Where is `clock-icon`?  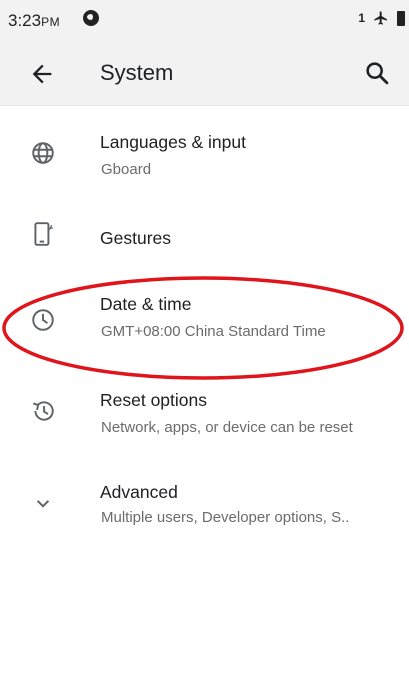 clock-icon is located at coordinates (43, 320).